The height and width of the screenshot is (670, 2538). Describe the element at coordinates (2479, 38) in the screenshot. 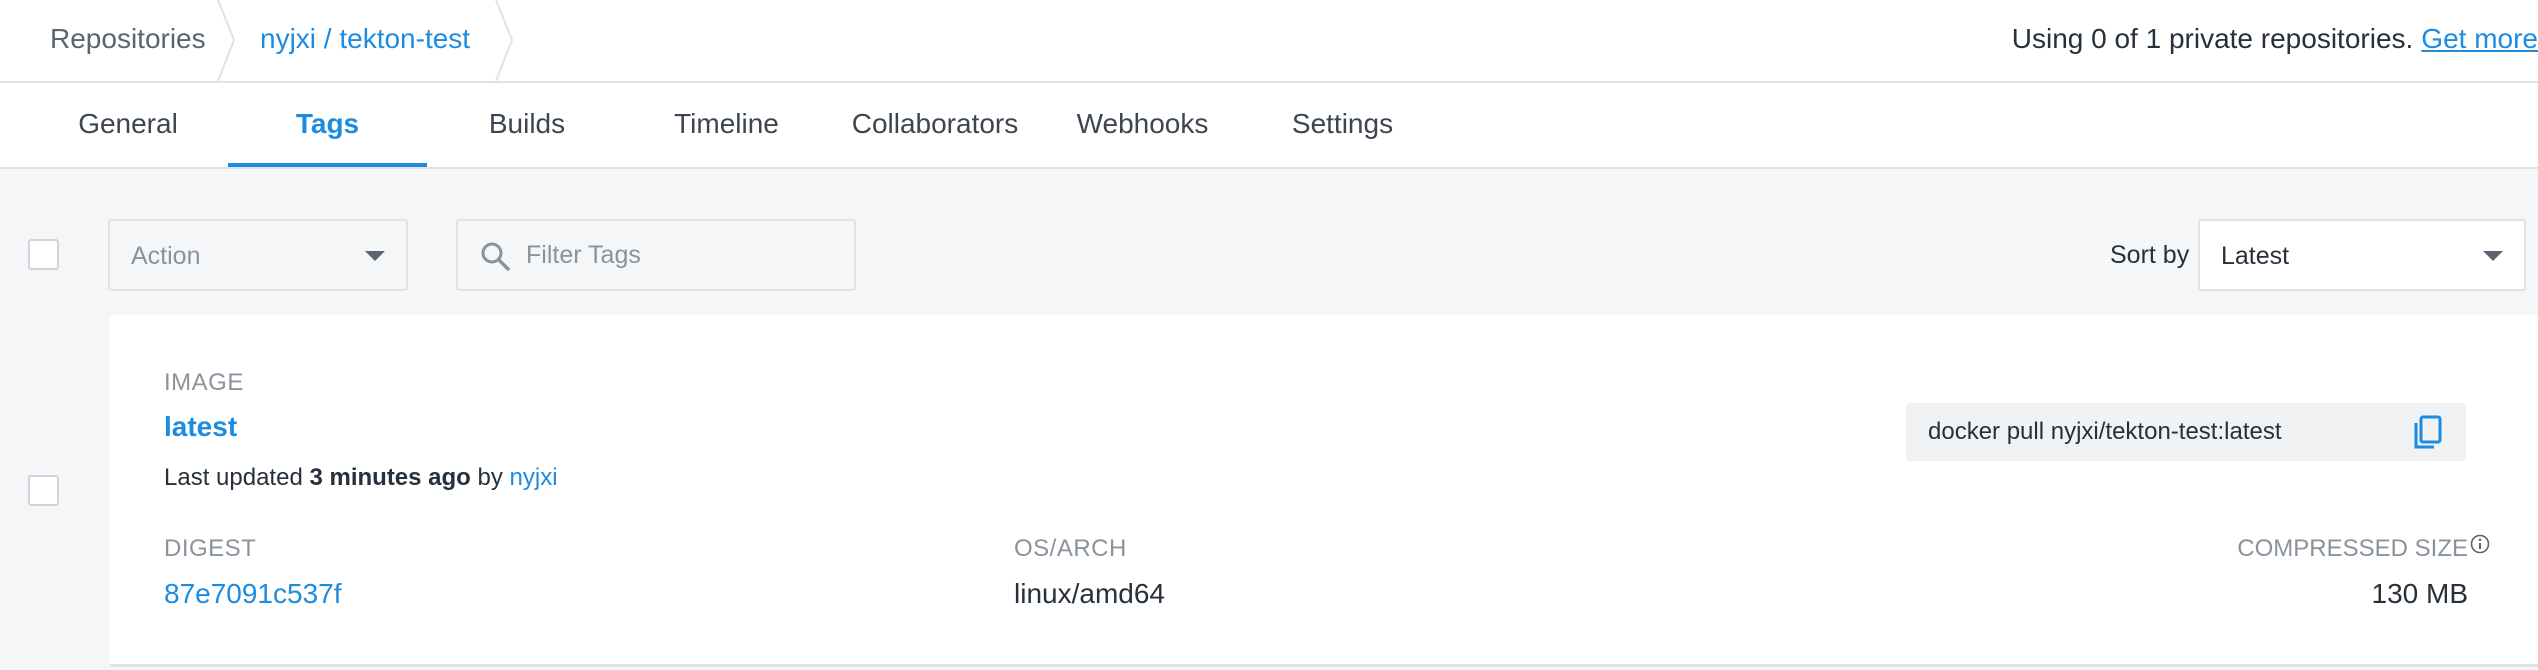

I see `get-more-link: Get more` at that location.